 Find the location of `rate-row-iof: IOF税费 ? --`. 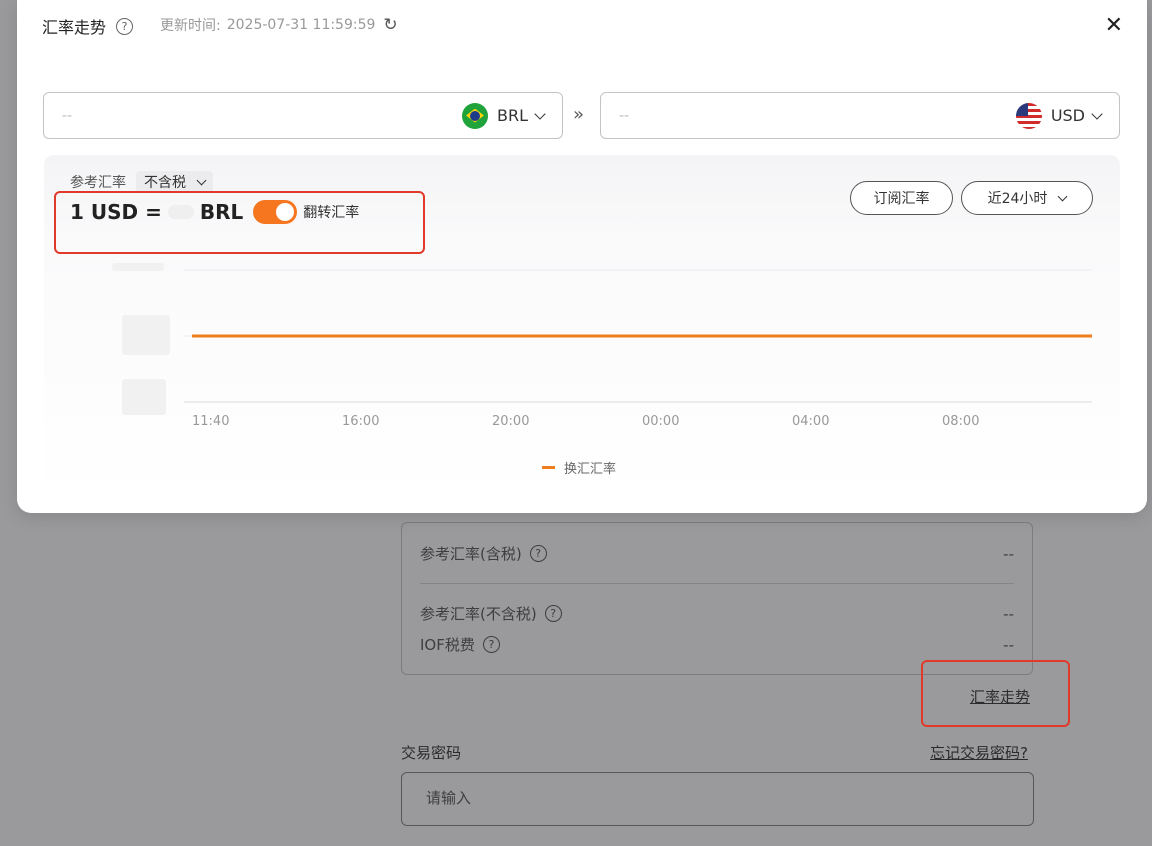

rate-row-iof: IOF税费 ? -- is located at coordinates (717, 644).